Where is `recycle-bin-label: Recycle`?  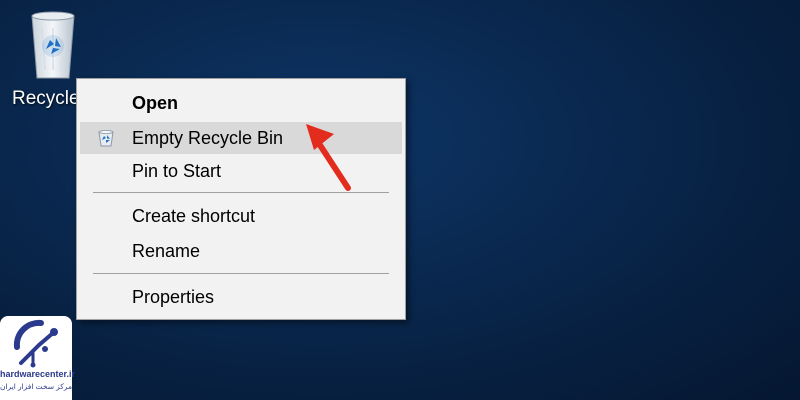
recycle-bin-label: Recycle is located at coordinates (46, 98).